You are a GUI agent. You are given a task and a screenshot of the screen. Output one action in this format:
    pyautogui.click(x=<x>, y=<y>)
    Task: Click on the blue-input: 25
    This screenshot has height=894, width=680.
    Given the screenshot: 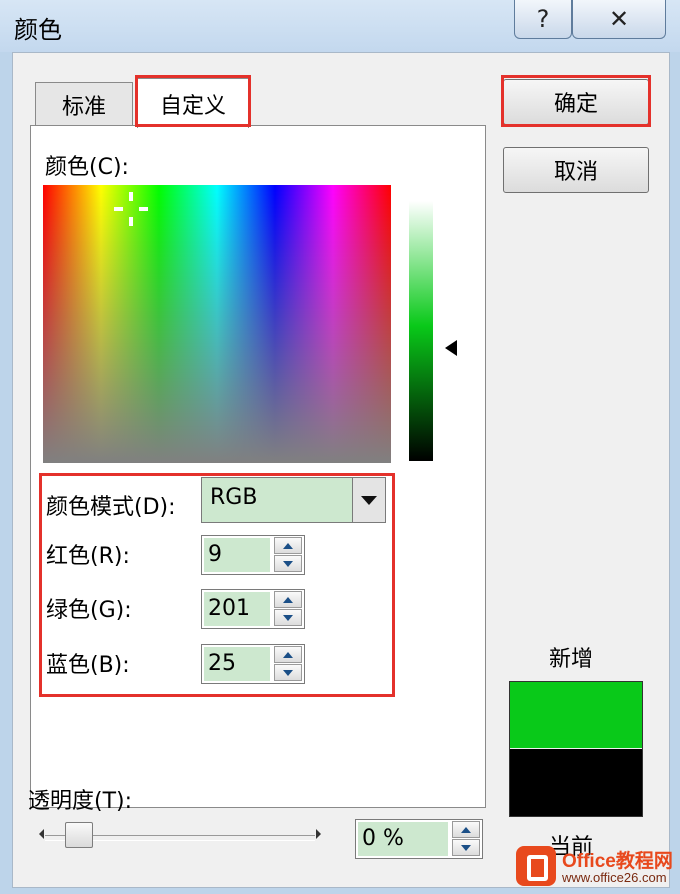 What is the action you would take?
    pyautogui.click(x=237, y=664)
    